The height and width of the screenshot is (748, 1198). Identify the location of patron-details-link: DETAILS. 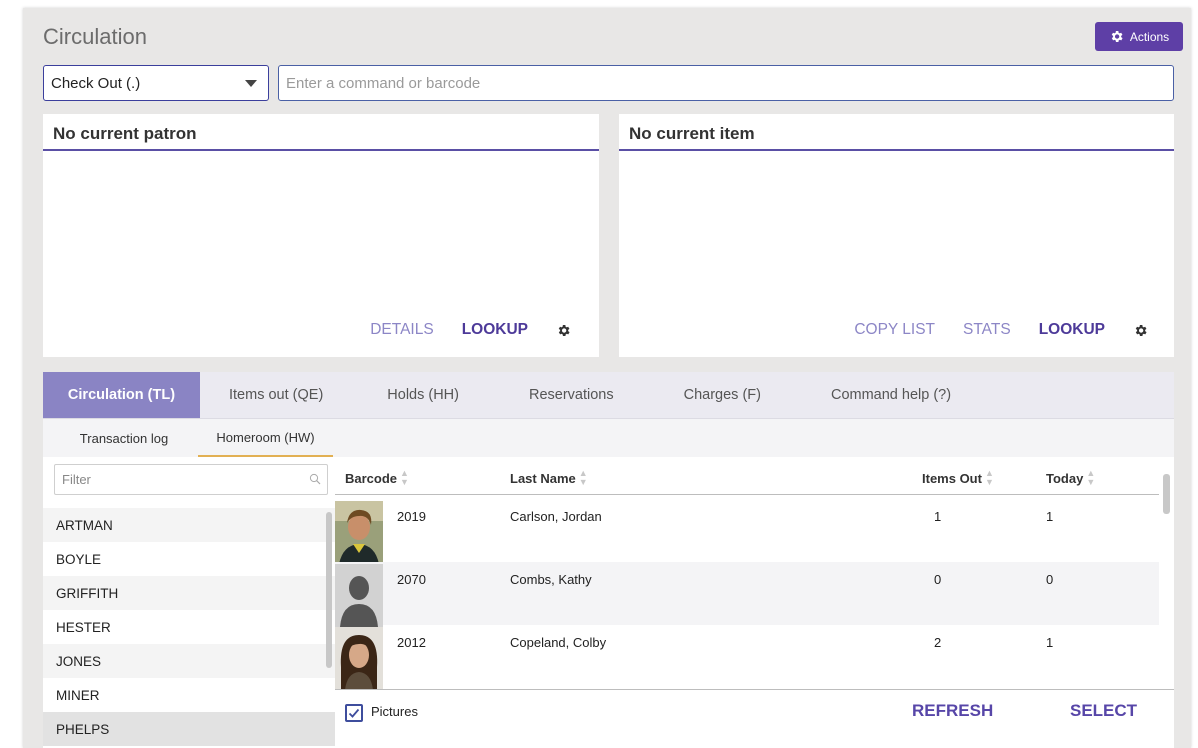
(401, 330).